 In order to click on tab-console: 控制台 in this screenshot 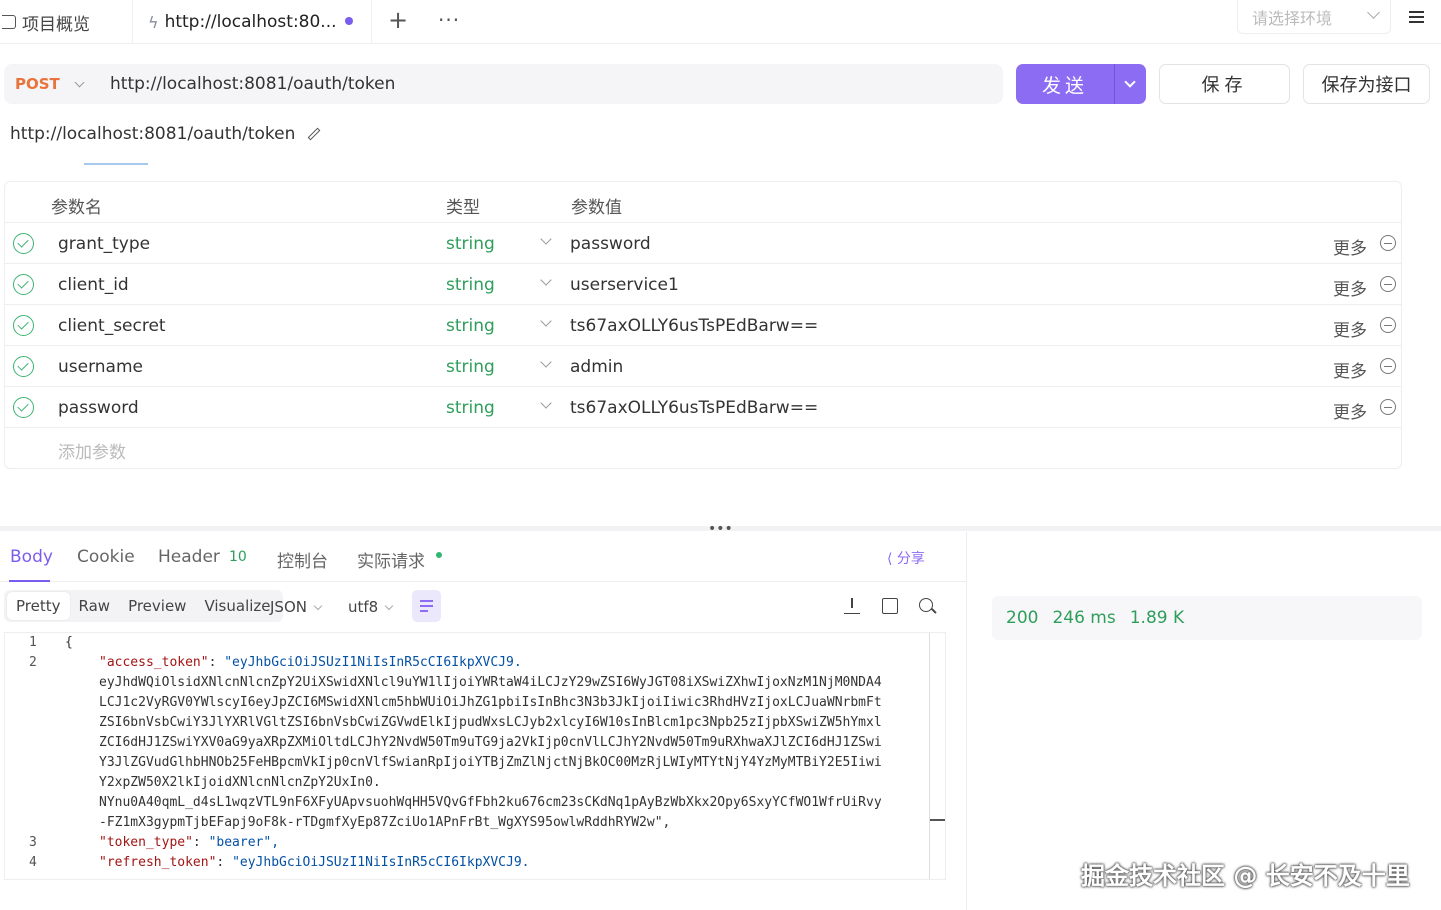, I will do `click(302, 559)`.